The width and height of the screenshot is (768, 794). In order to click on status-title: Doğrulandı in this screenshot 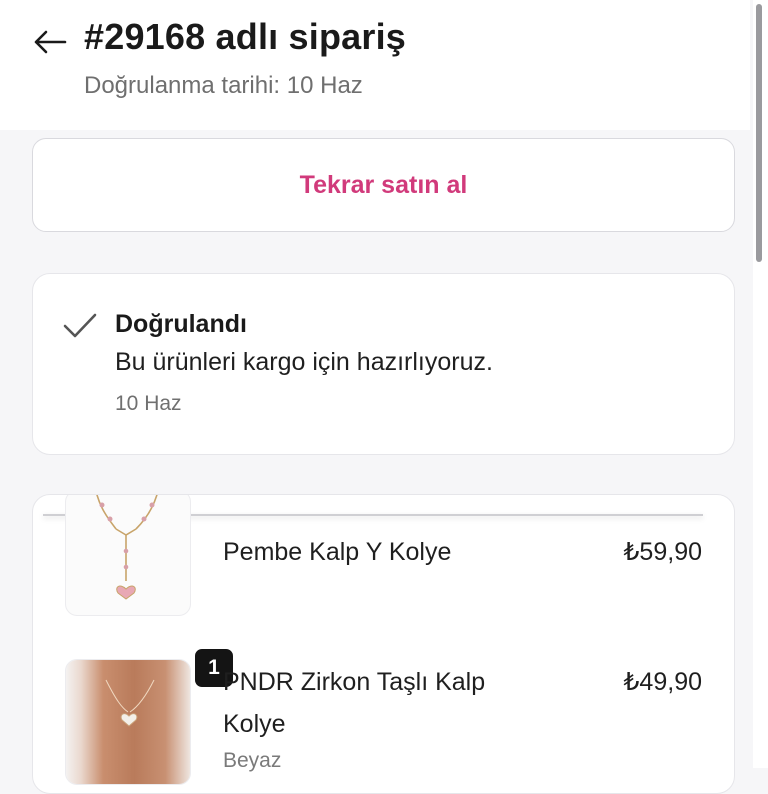, I will do `click(181, 324)`.